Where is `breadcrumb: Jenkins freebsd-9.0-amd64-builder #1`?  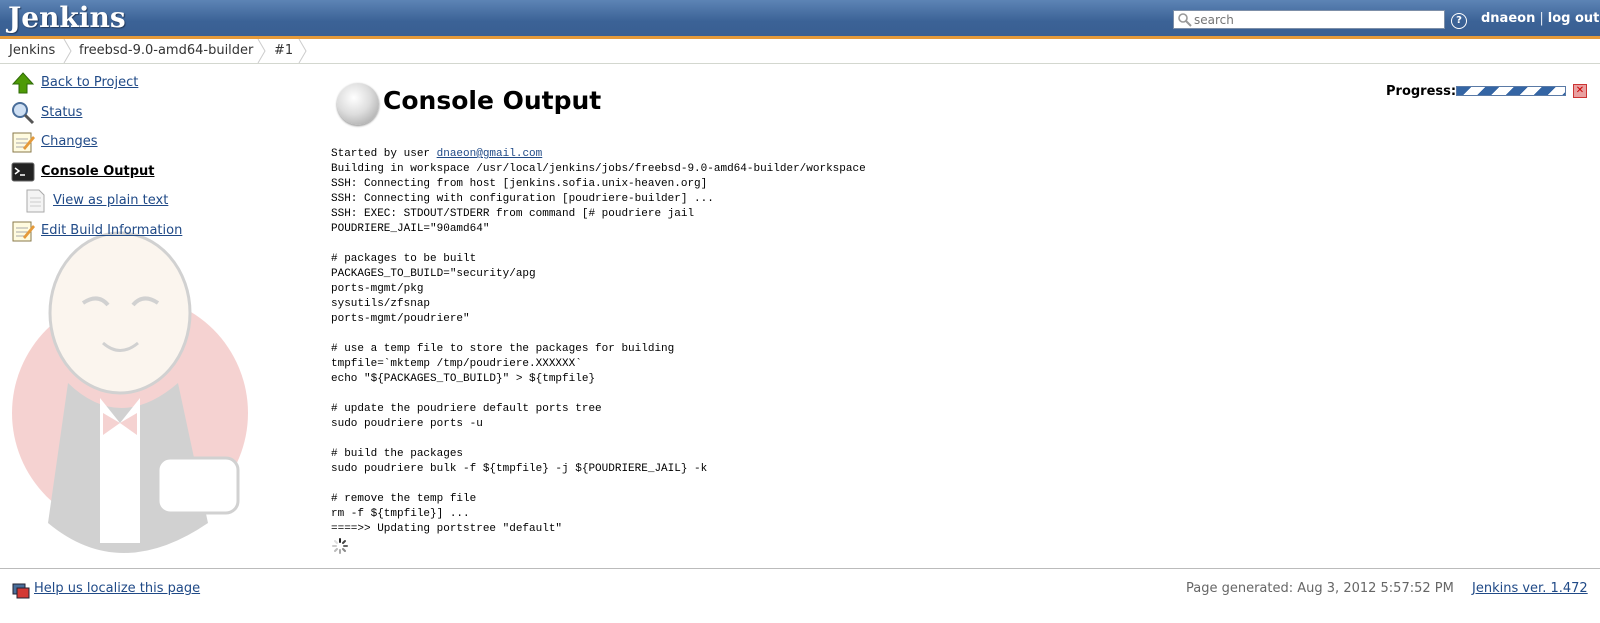 breadcrumb: Jenkins freebsd-9.0-amd64-builder #1 is located at coordinates (800, 51).